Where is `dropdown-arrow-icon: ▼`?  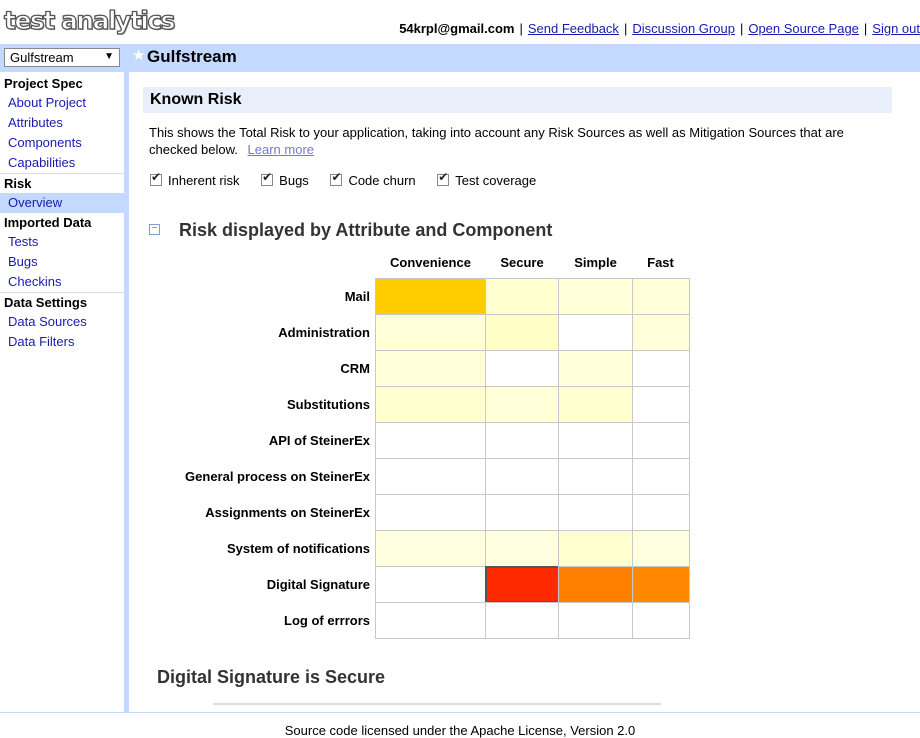 dropdown-arrow-icon: ▼ is located at coordinates (109, 56).